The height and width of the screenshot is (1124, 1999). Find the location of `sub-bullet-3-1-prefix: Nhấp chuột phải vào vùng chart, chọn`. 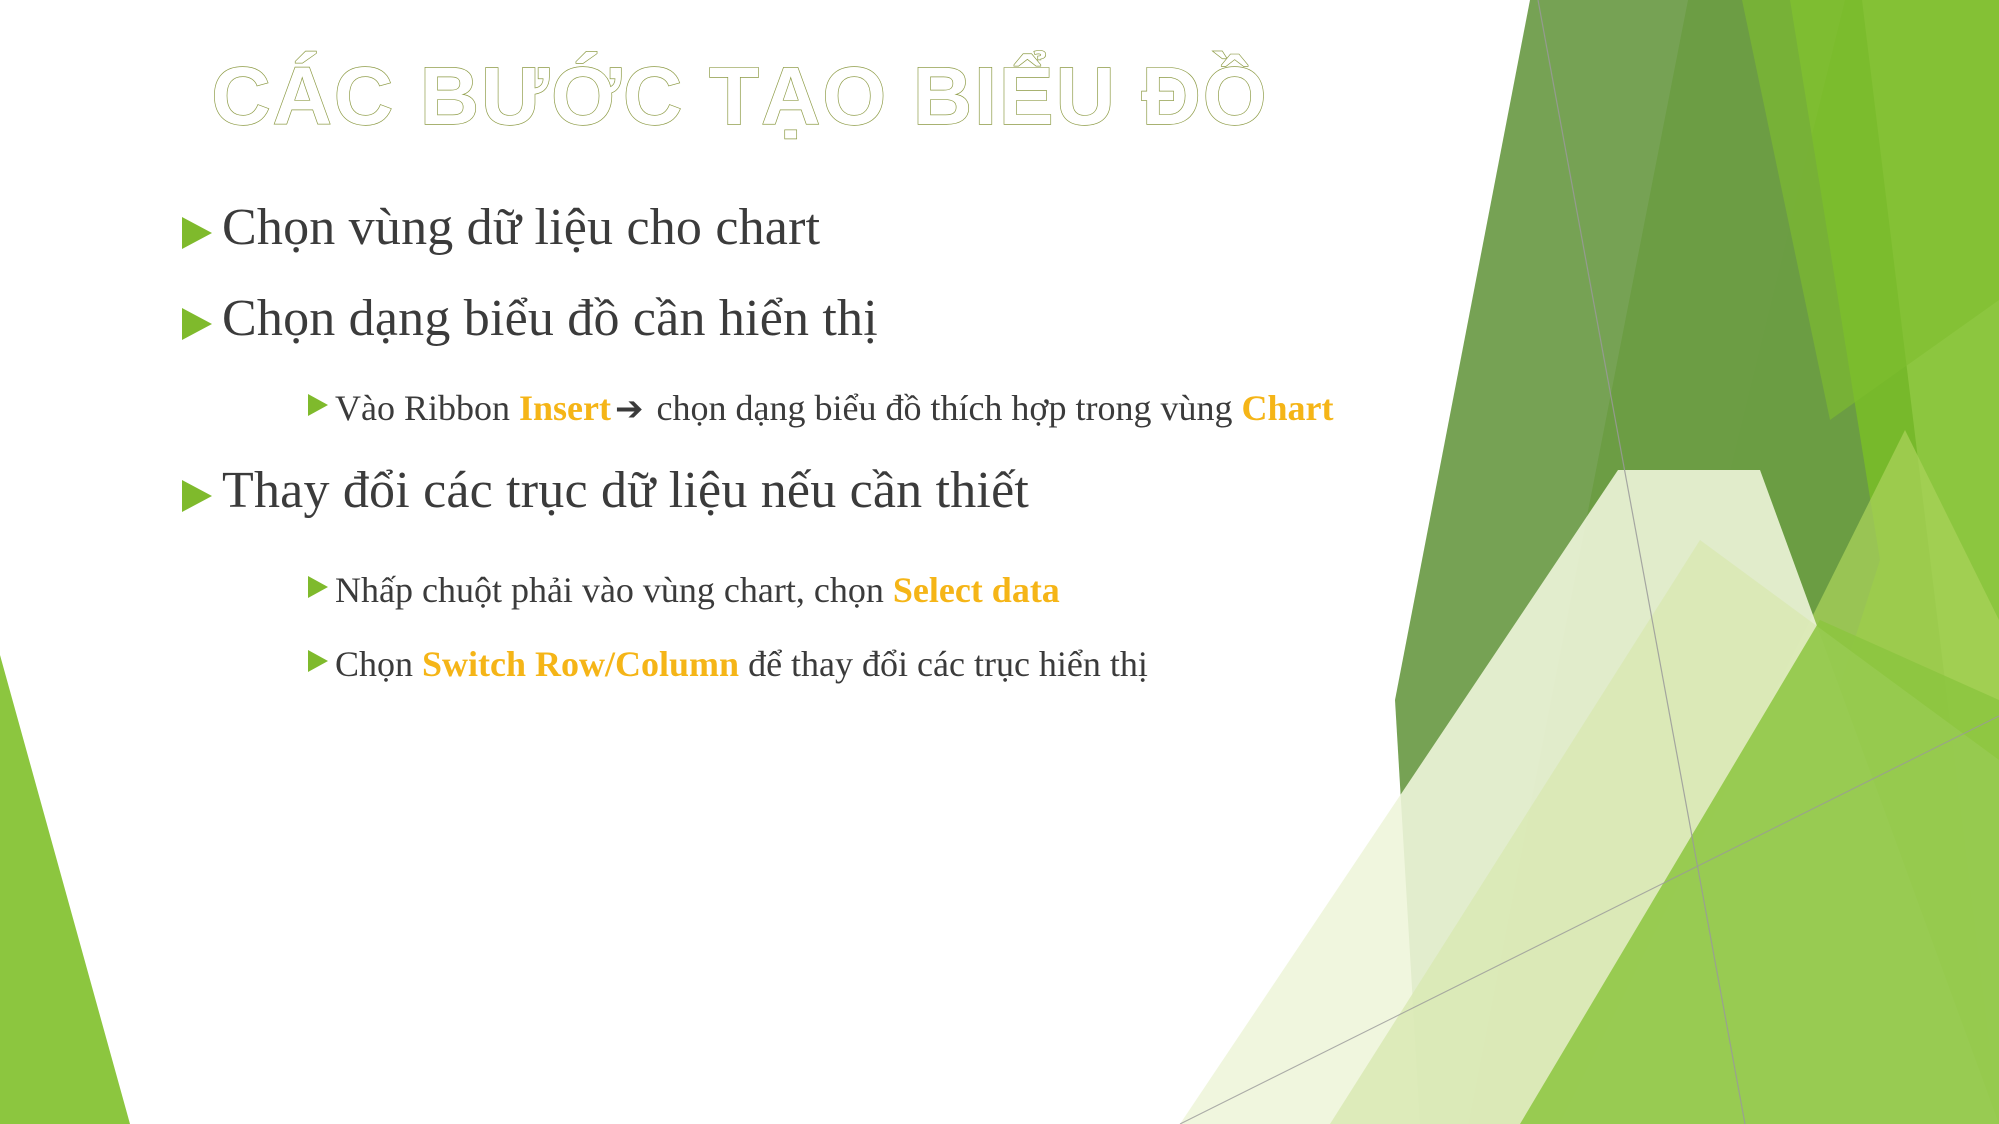

sub-bullet-3-1-prefix: Nhấp chuột phải vào vùng chart, chọn is located at coordinates (614, 589).